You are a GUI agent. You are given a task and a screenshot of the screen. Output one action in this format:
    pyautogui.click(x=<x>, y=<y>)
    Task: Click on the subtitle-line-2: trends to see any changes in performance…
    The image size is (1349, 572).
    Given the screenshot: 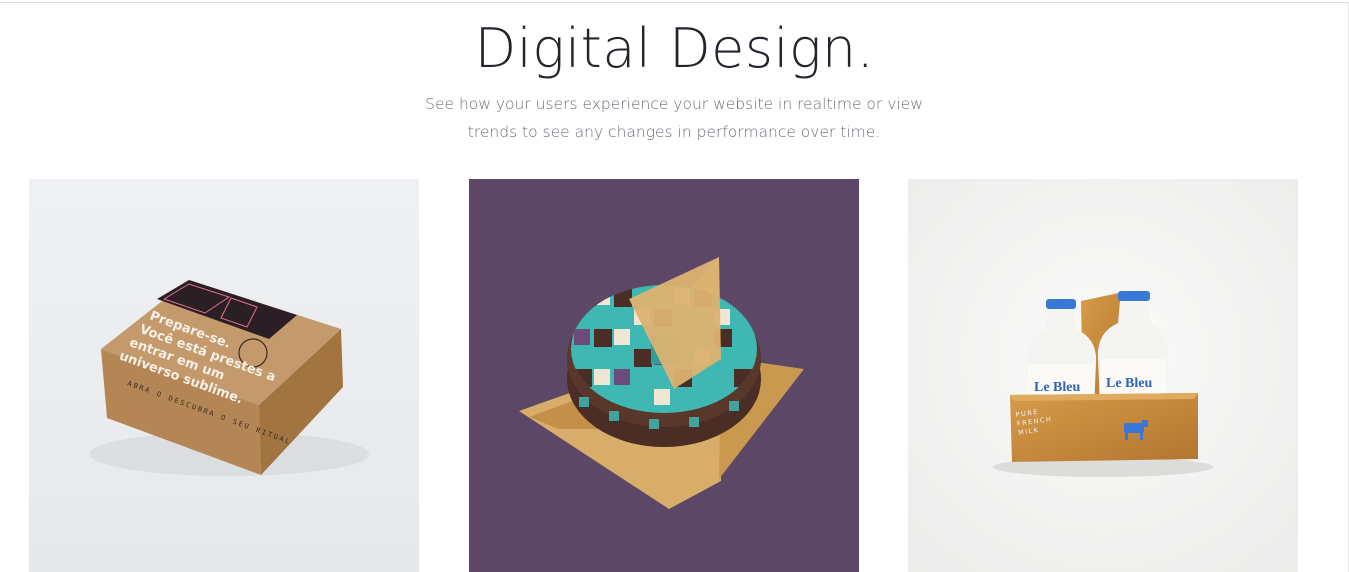 What is the action you would take?
    pyautogui.click(x=674, y=132)
    